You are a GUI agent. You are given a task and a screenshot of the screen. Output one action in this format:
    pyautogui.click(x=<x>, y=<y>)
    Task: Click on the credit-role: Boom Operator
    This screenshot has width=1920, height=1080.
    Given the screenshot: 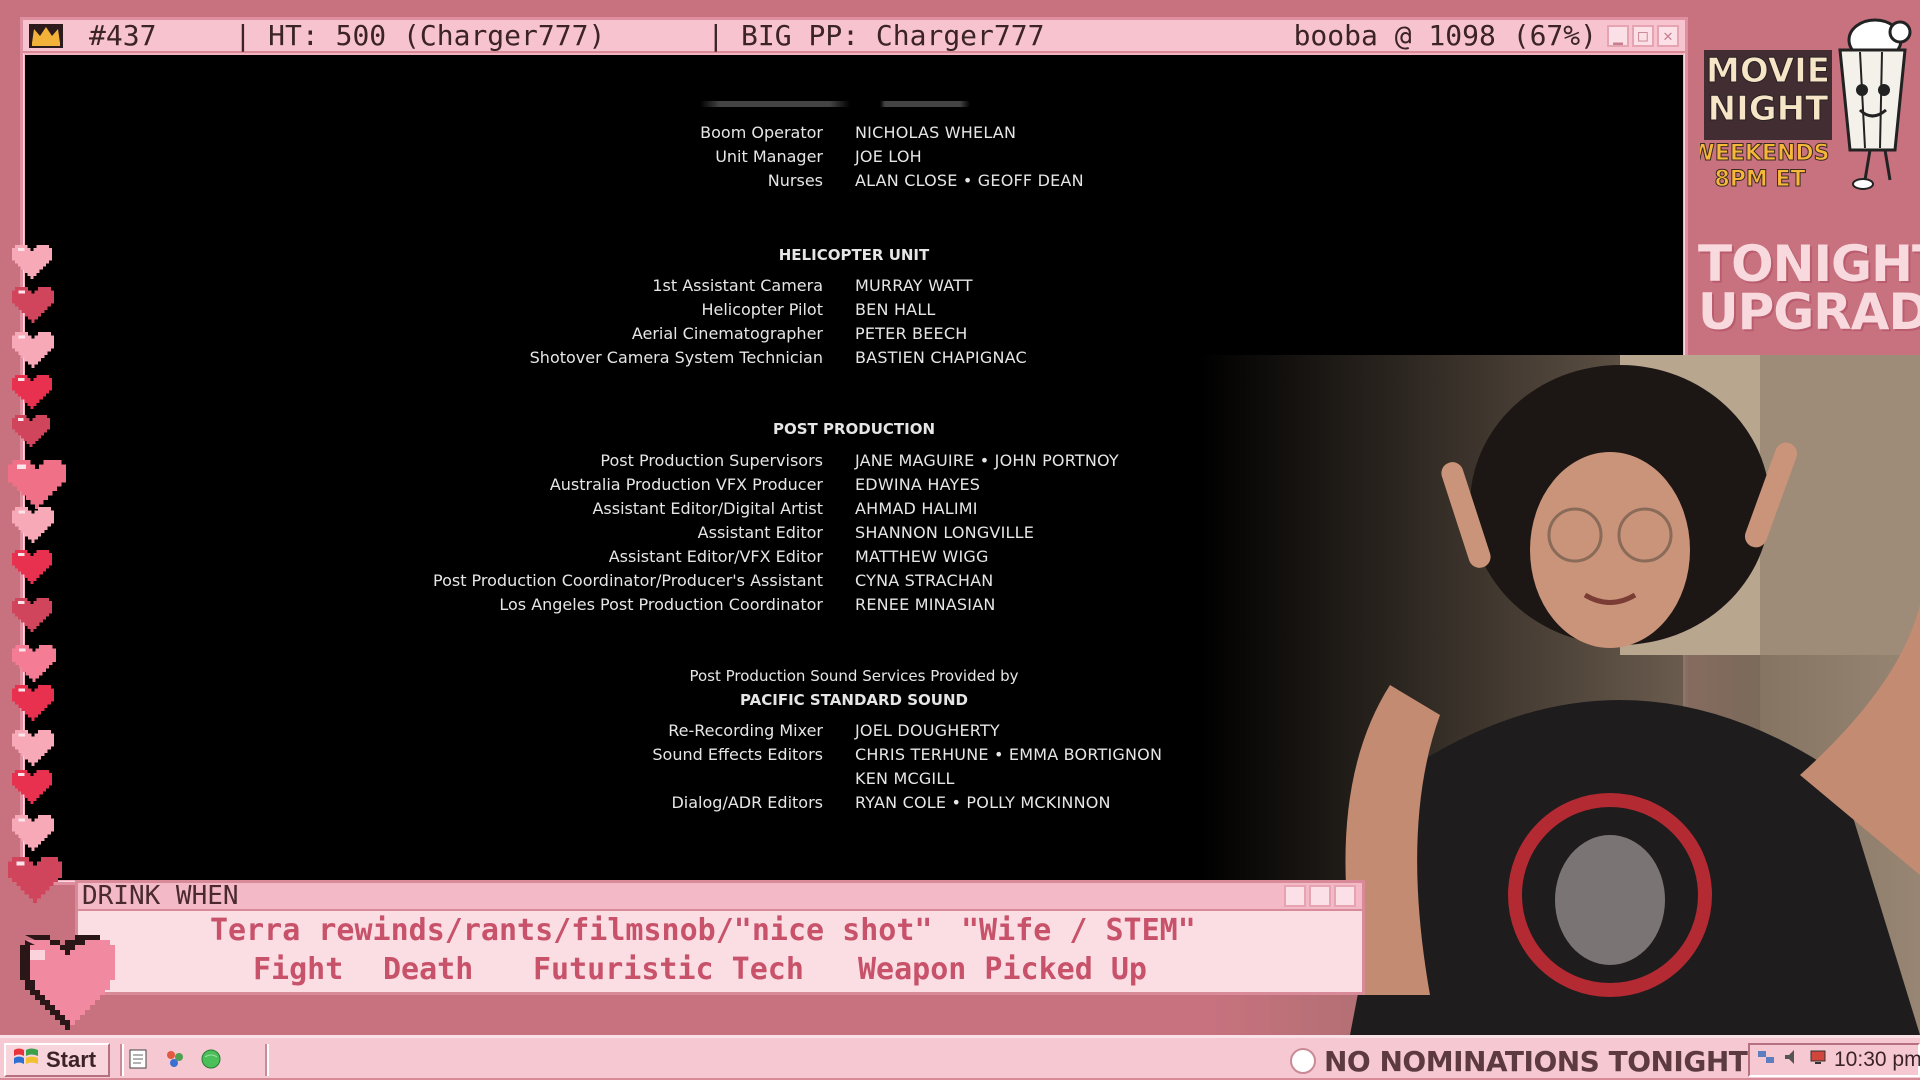 What is the action you would take?
    pyautogui.click(x=761, y=132)
    